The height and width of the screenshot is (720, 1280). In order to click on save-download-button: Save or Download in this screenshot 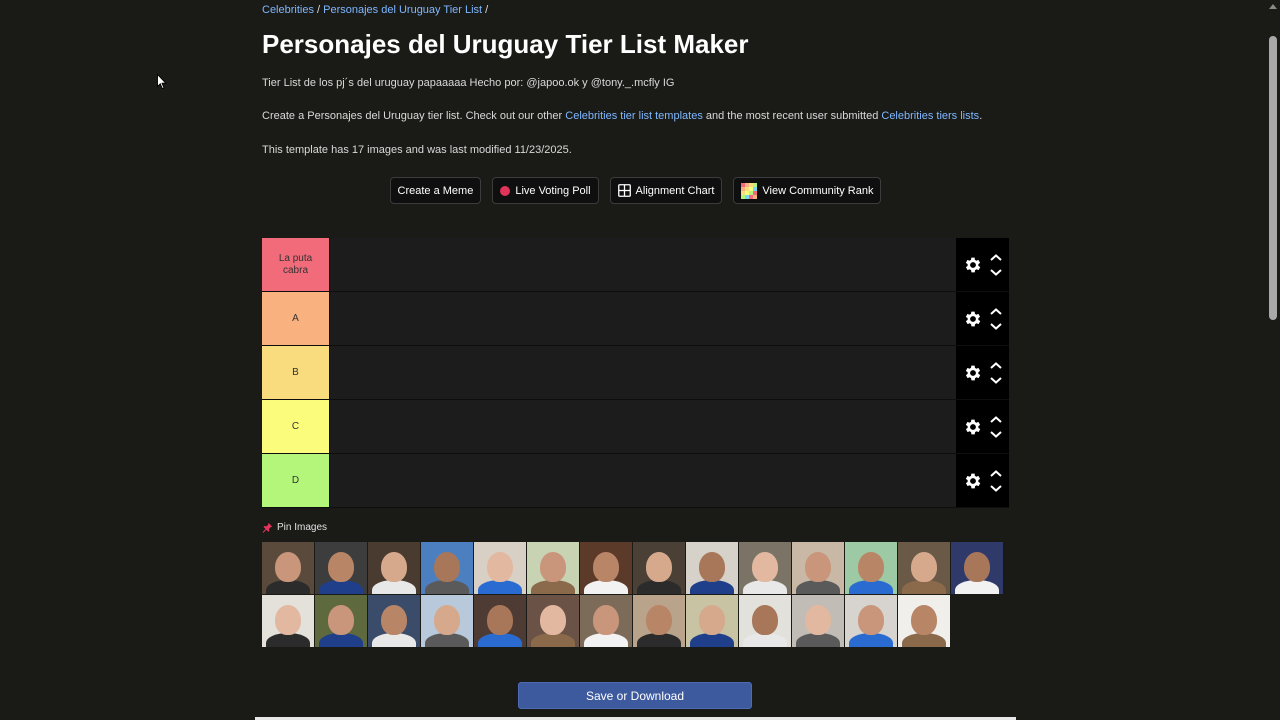, I will do `click(635, 695)`.